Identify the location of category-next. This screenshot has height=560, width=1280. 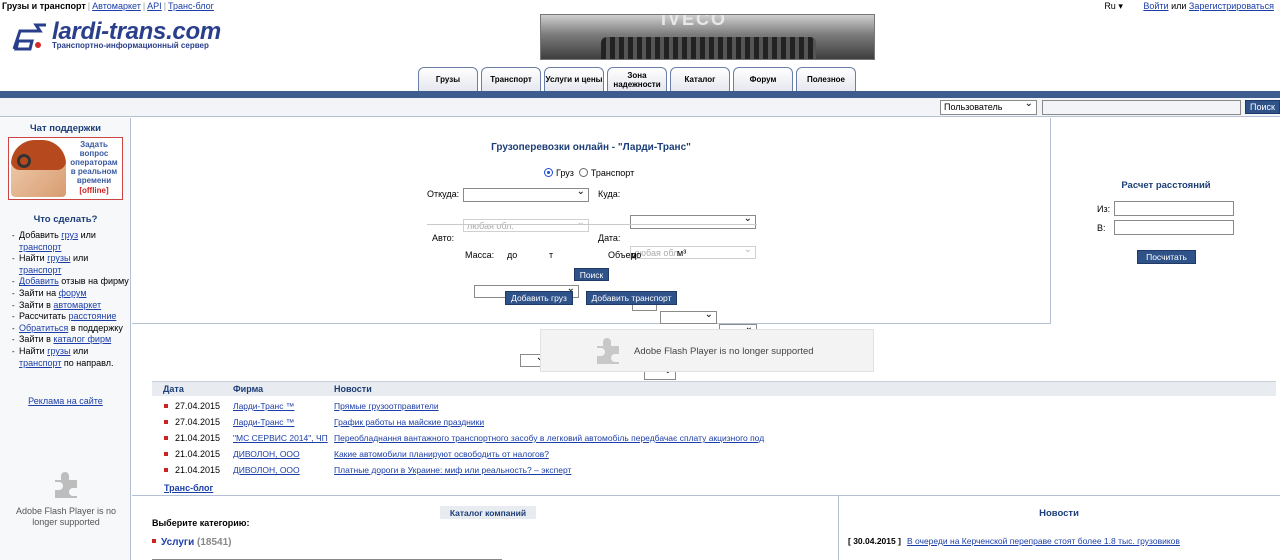
(327, 556).